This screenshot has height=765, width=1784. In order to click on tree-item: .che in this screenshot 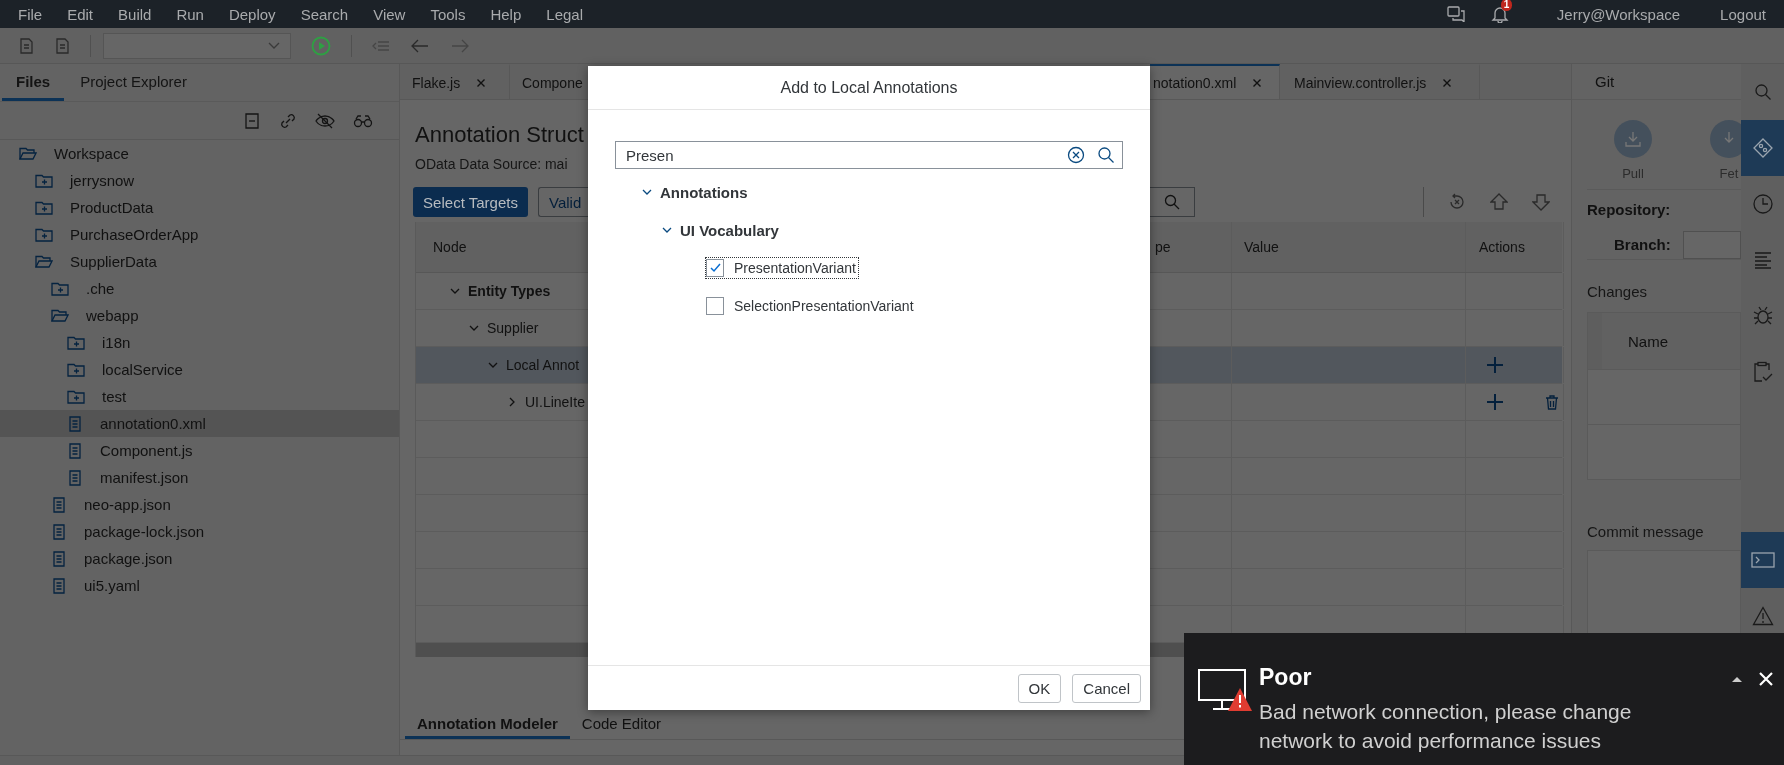, I will do `click(199, 288)`.